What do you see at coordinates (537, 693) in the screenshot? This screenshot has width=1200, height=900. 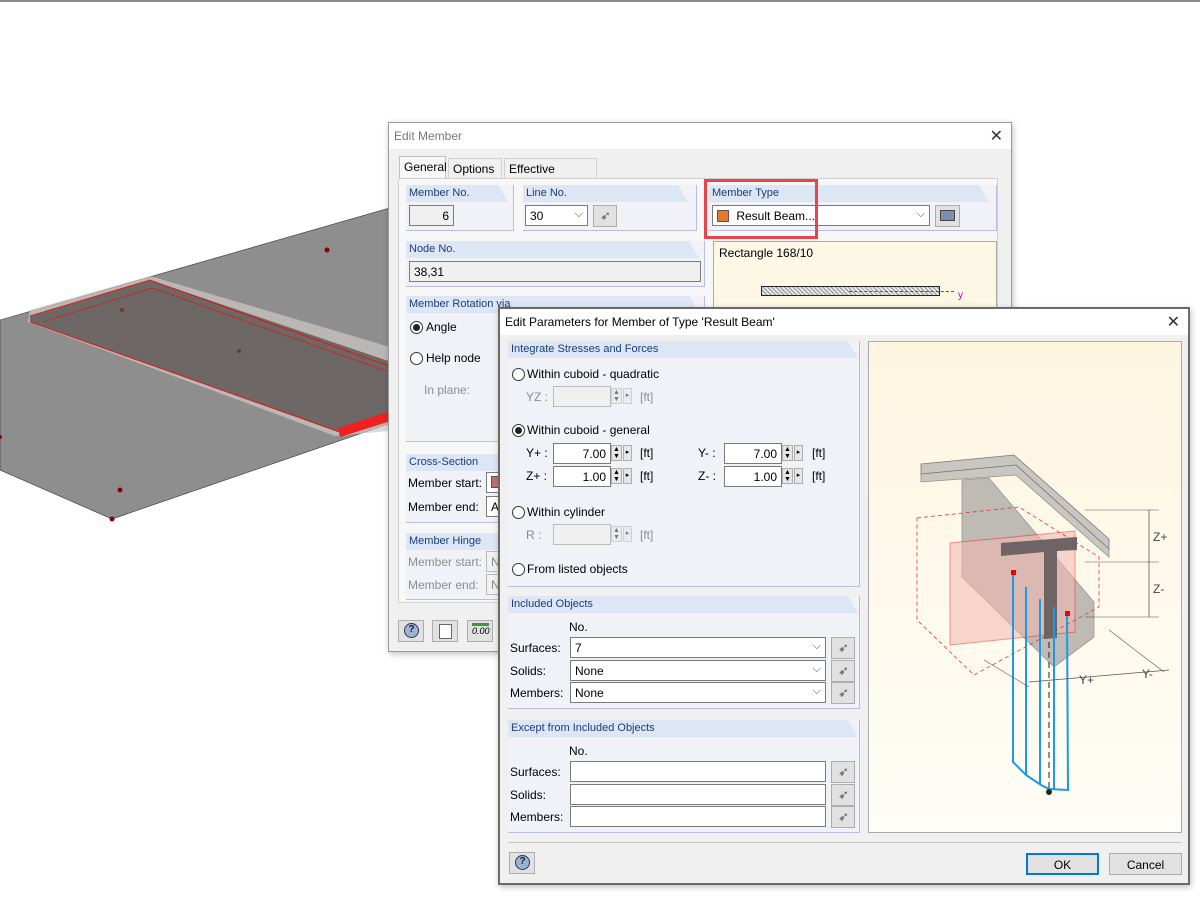 I see `included-members-label: Members:` at bounding box center [537, 693].